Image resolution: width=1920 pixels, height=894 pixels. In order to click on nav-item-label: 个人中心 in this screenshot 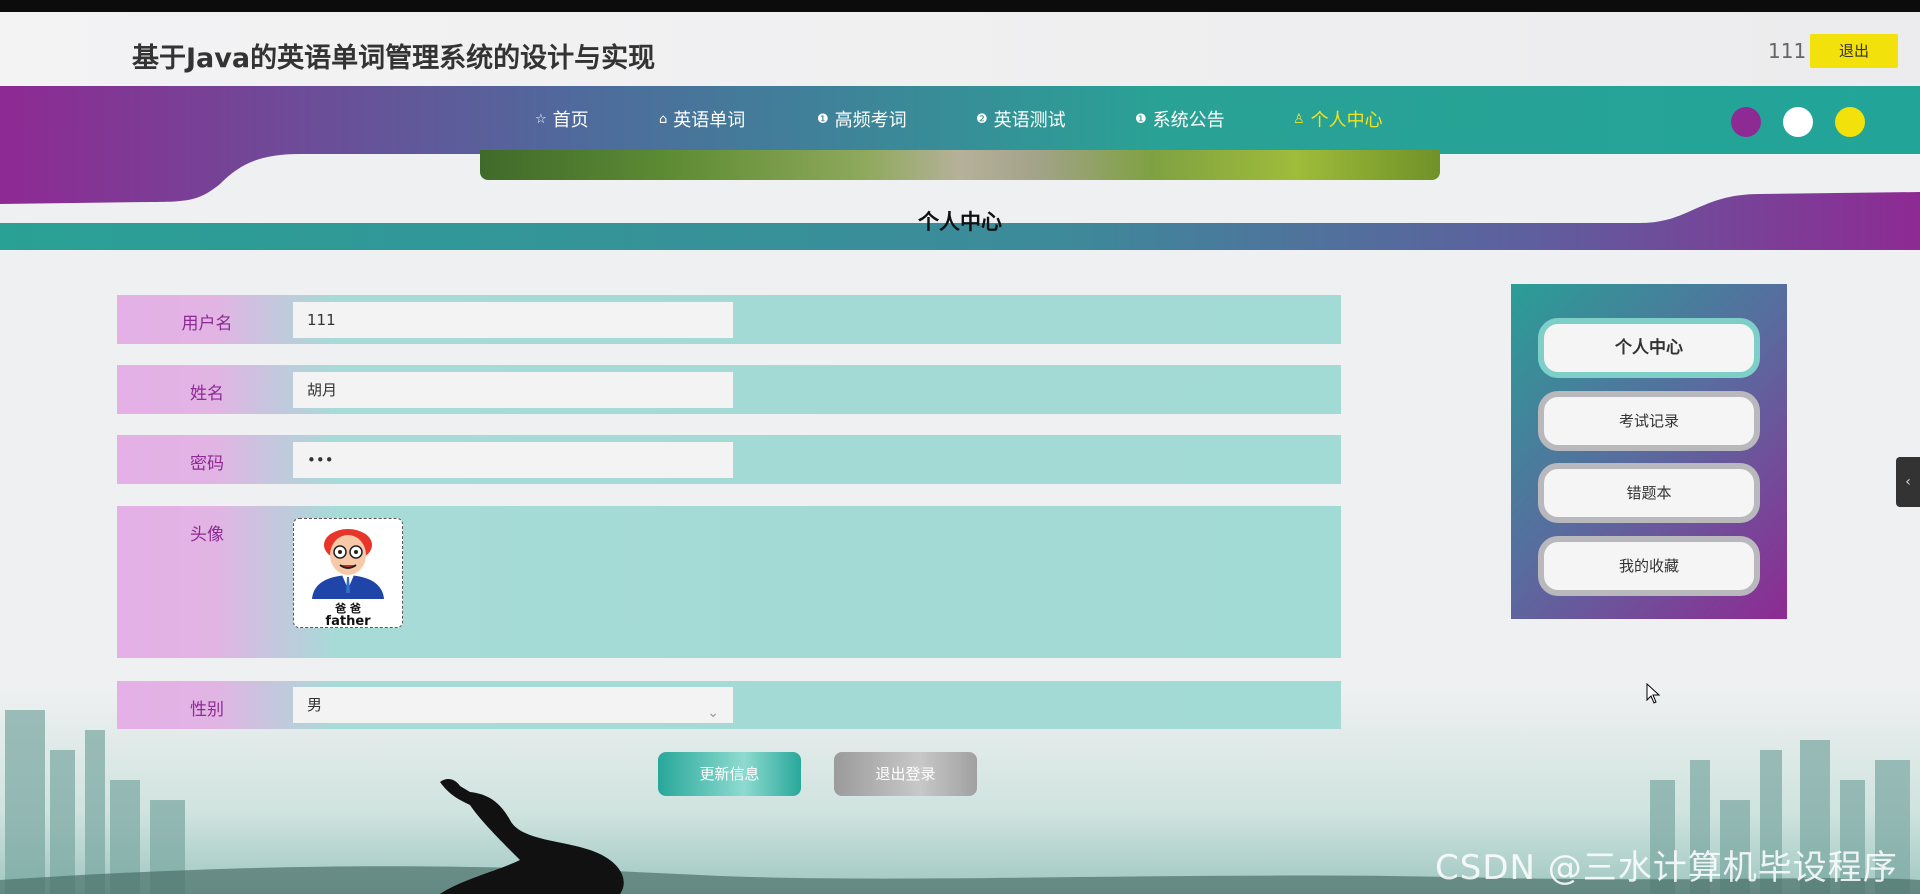, I will do `click(1346, 120)`.